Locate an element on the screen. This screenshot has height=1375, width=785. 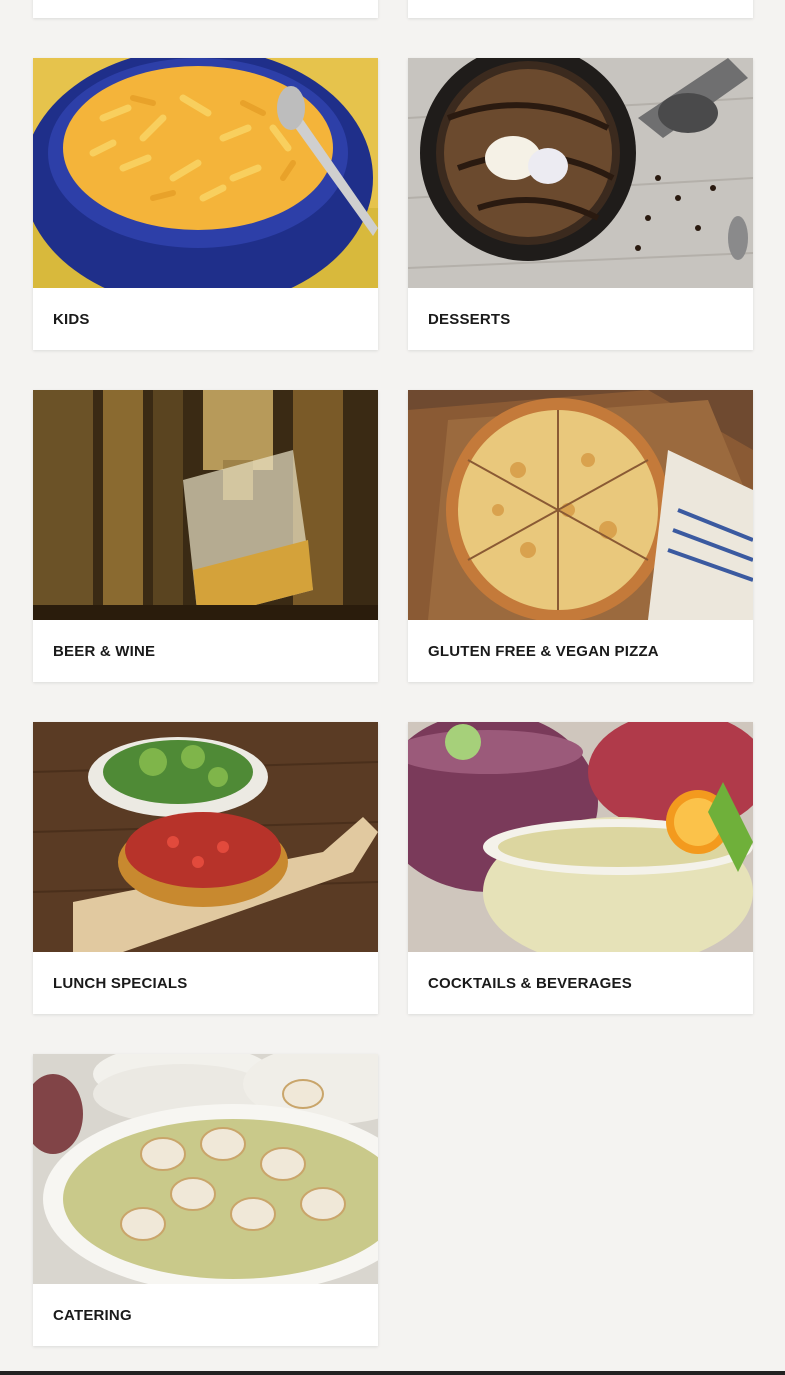
menu-card-label: GLUTEN FREE & VEGAN PIZZA is located at coordinates (543, 651).